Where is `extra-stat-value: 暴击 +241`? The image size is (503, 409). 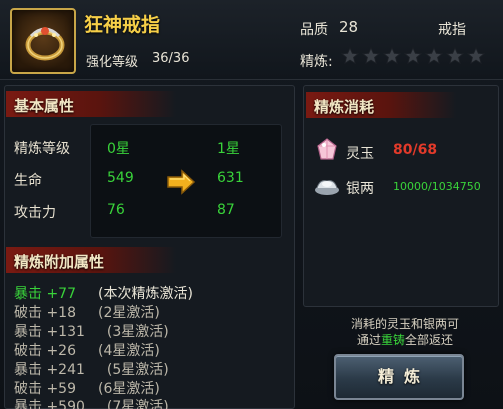
extra-stat-value: 暴击 +241 is located at coordinates (49, 370).